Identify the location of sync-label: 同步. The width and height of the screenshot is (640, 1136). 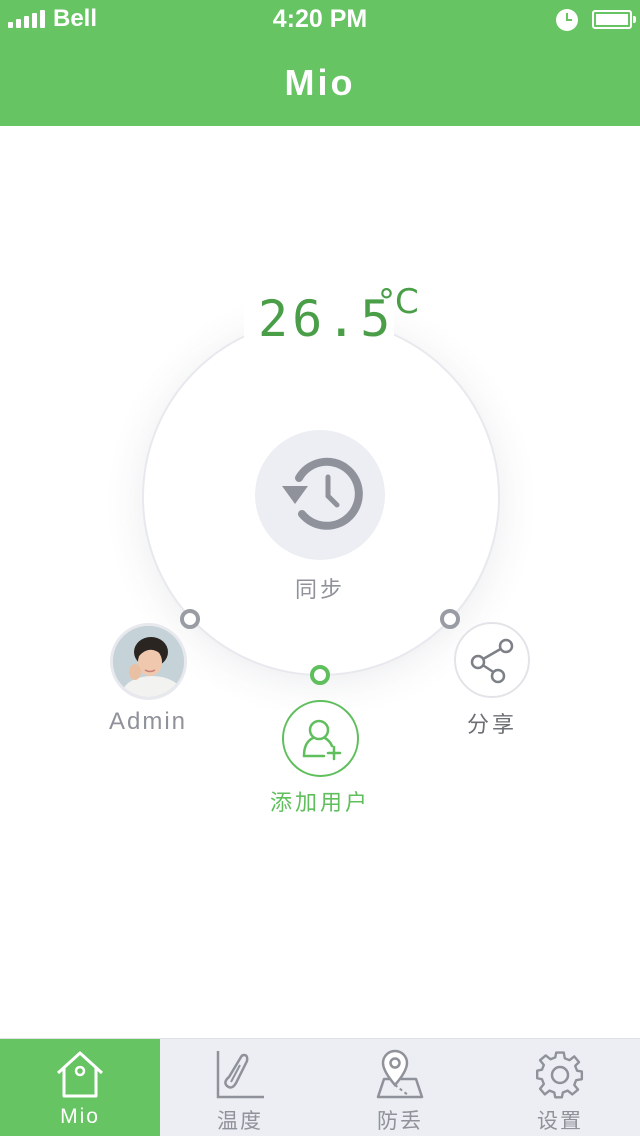
(319, 589).